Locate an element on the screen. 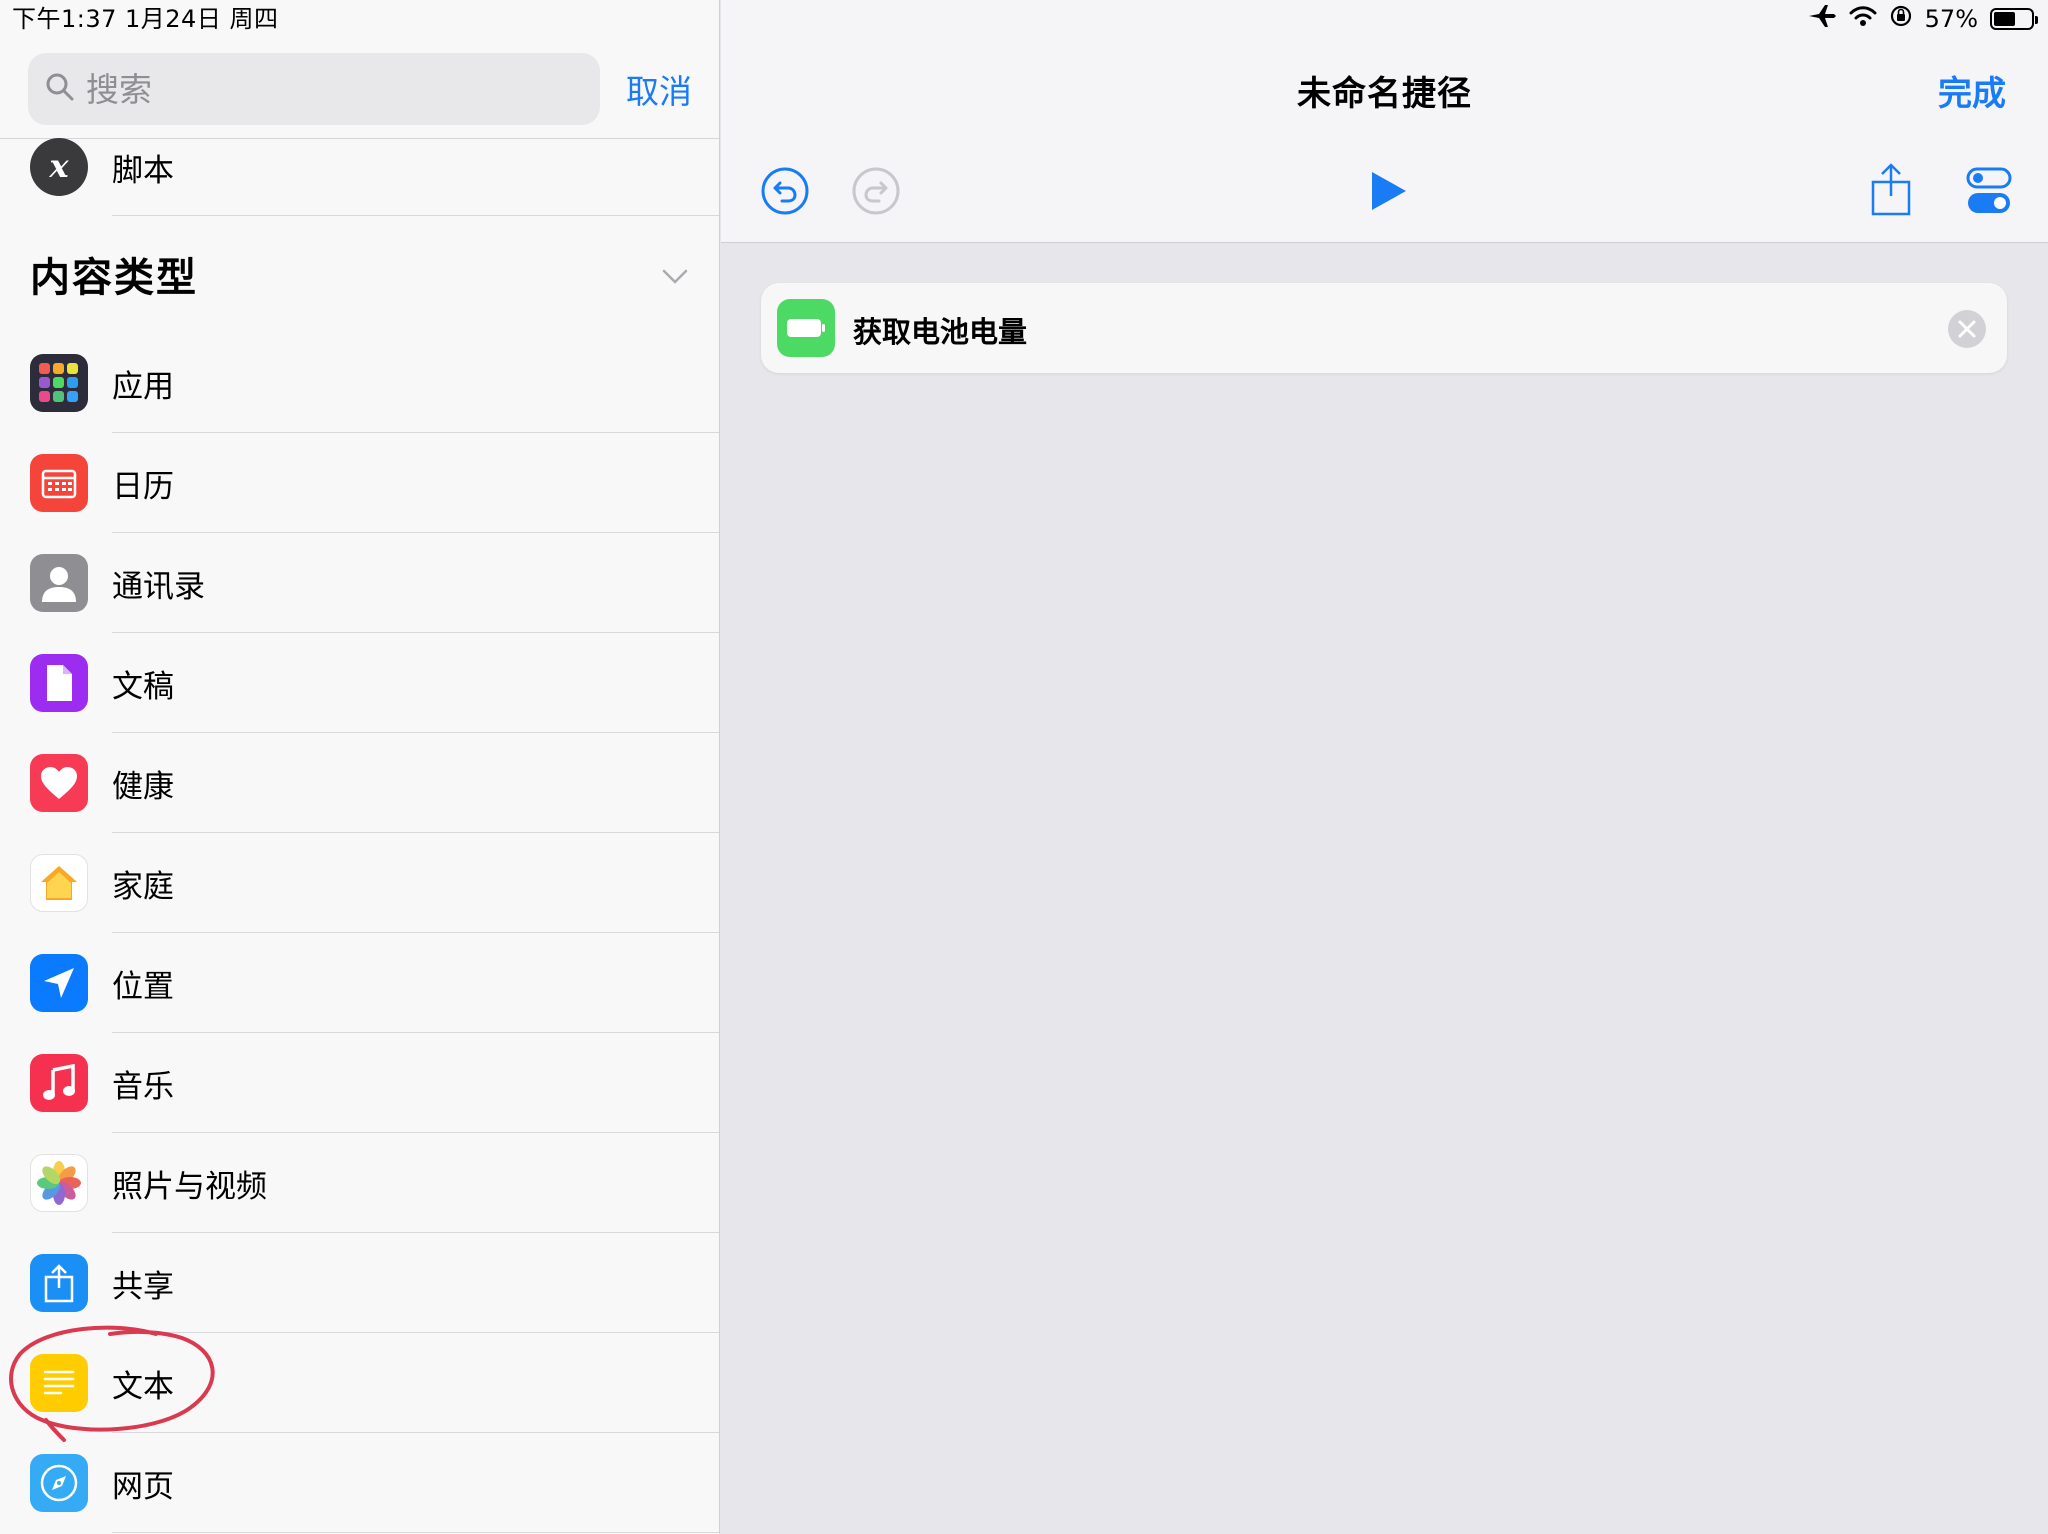 Image resolution: width=2048 pixels, height=1534 pixels. done-button: 完成 is located at coordinates (1972, 90).